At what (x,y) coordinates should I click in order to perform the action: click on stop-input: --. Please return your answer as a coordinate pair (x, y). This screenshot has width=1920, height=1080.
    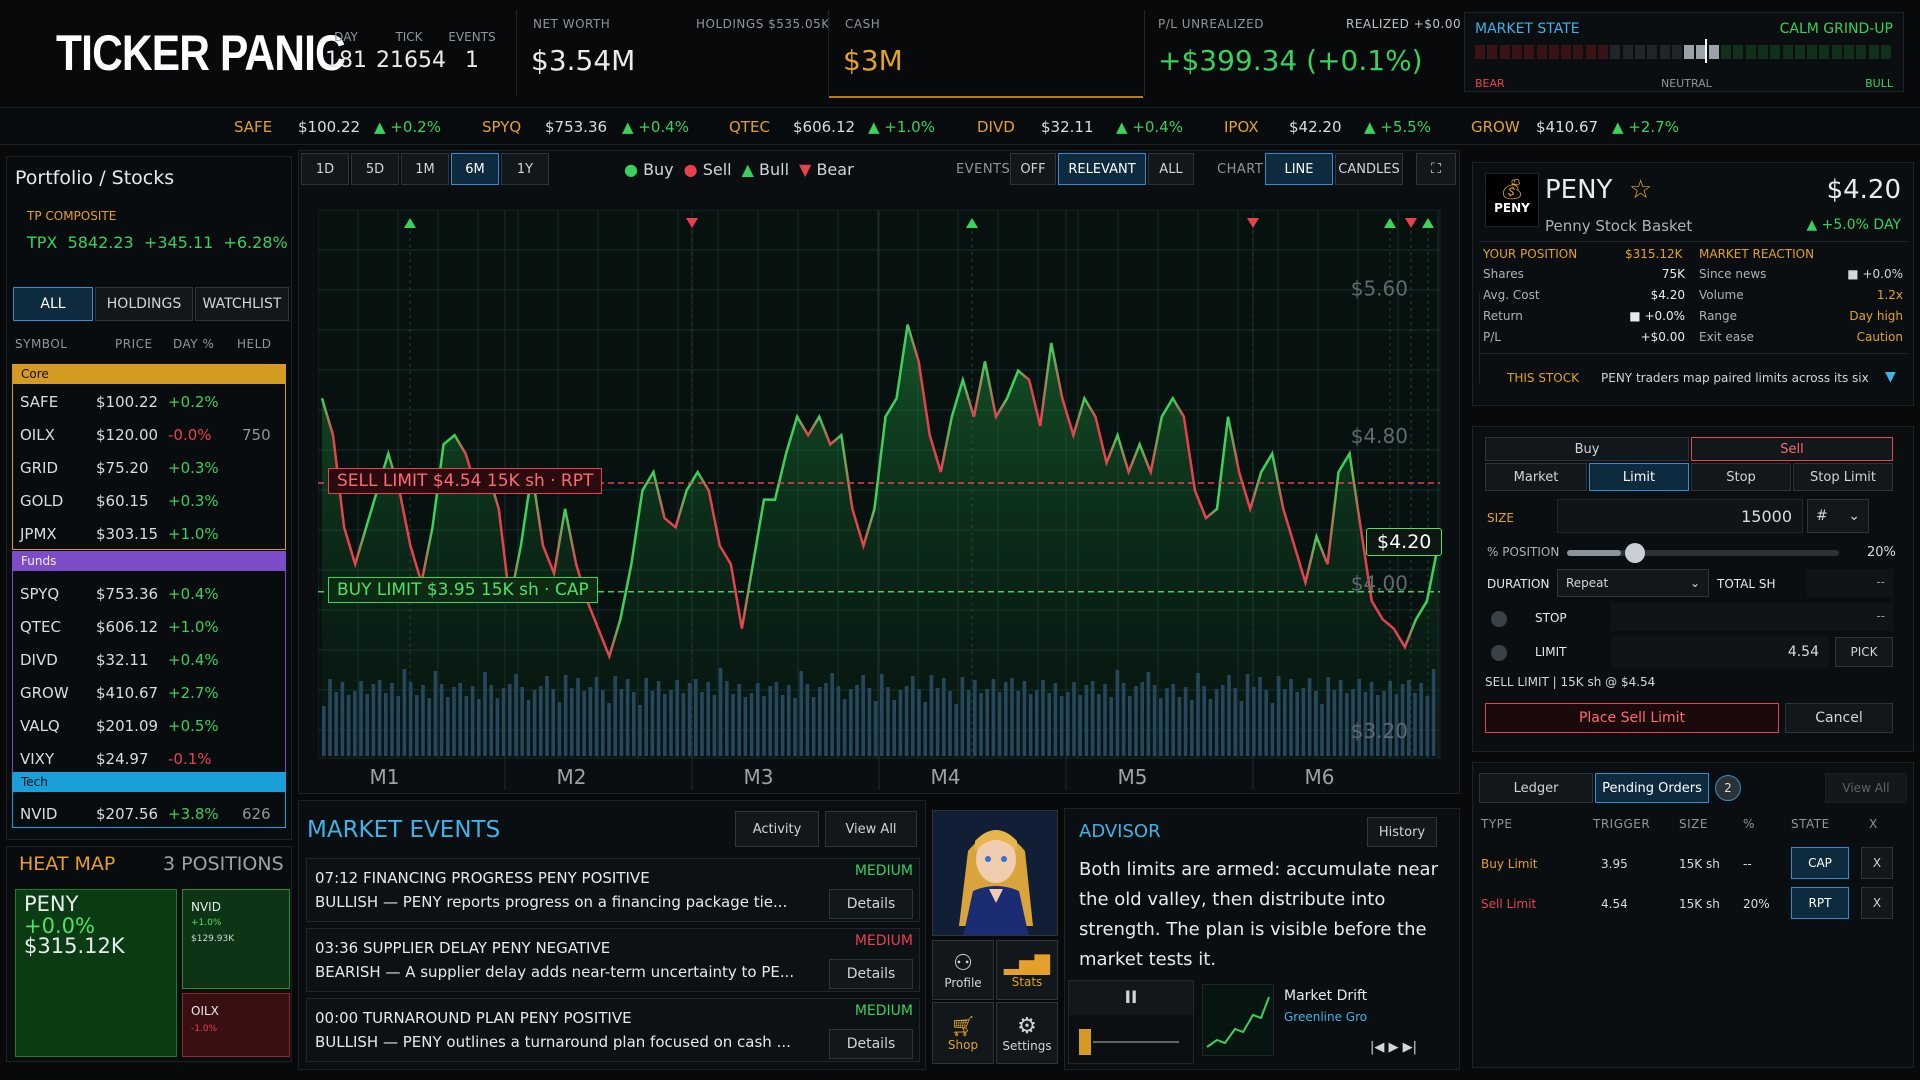
    Looking at the image, I should click on (1752, 617).